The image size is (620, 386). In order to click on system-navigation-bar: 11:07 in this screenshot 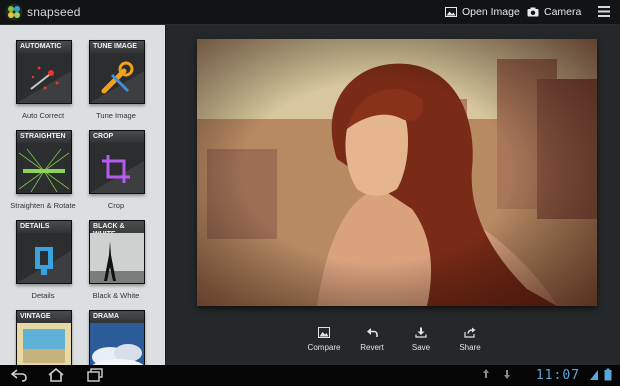, I will do `click(310, 375)`.